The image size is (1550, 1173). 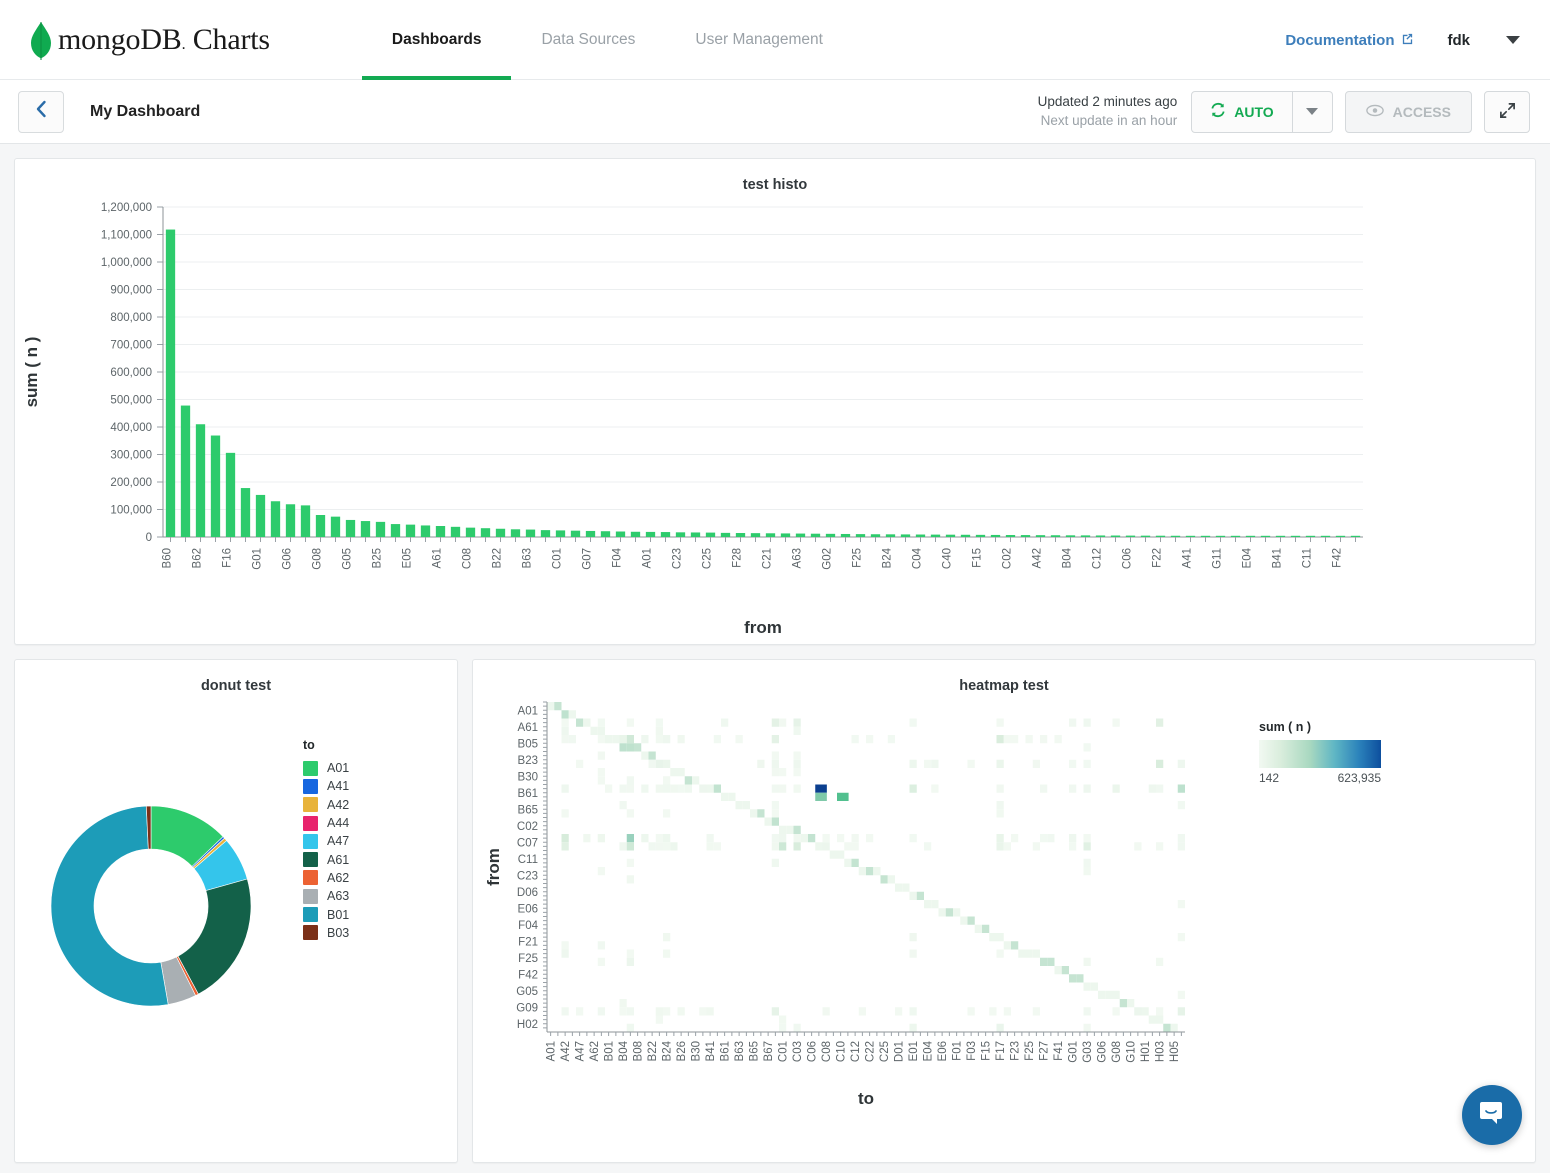 I want to click on nav-tab-user-management: User Management, so click(x=759, y=40).